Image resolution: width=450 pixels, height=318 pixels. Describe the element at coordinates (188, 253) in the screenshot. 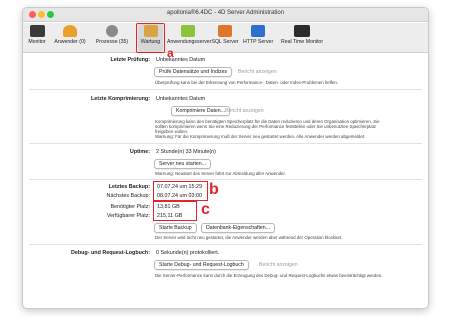

I see `debug-log-value: 0 Sekunde(n) protokolliert.` at that location.